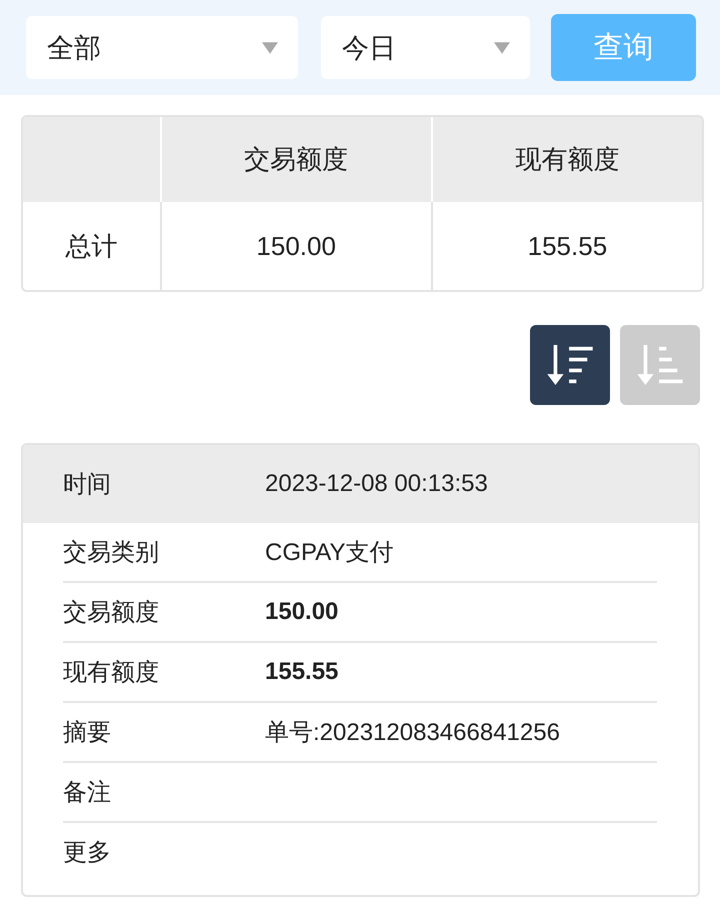 This screenshot has width=720, height=900. I want to click on sort-descending-icon, so click(570, 365).